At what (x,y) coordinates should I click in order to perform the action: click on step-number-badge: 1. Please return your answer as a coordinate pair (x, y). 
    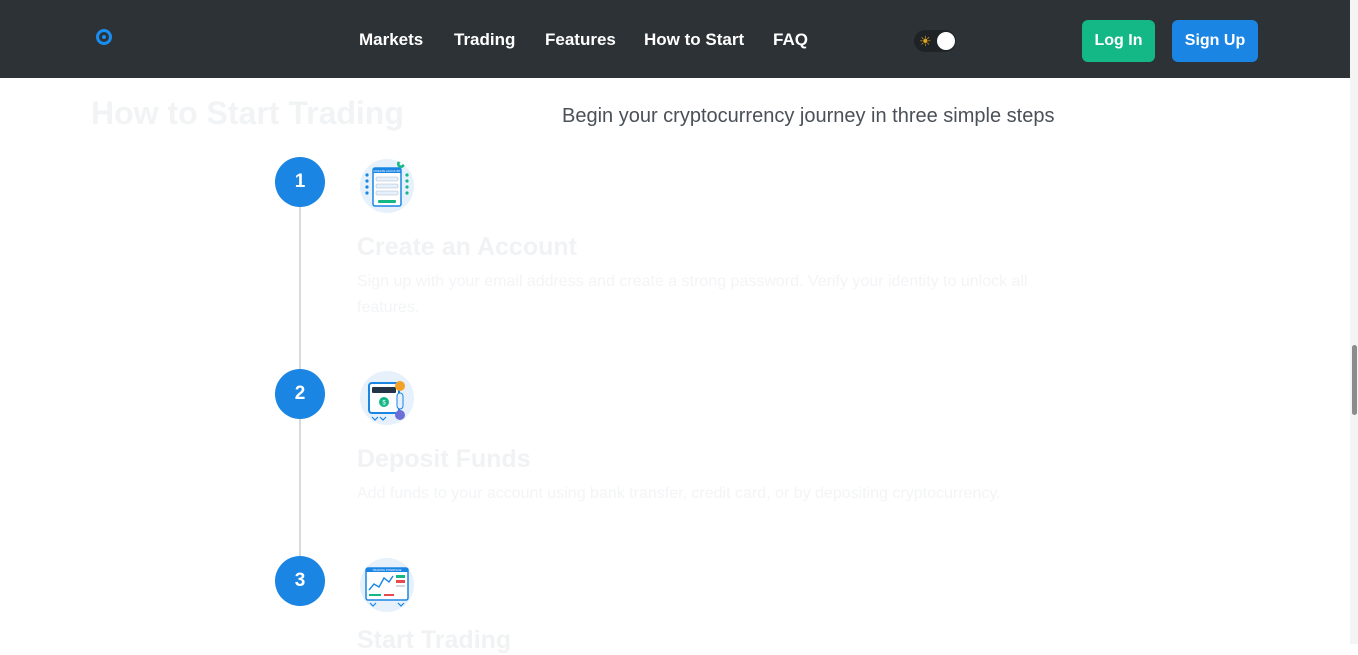
    Looking at the image, I should click on (300, 182).